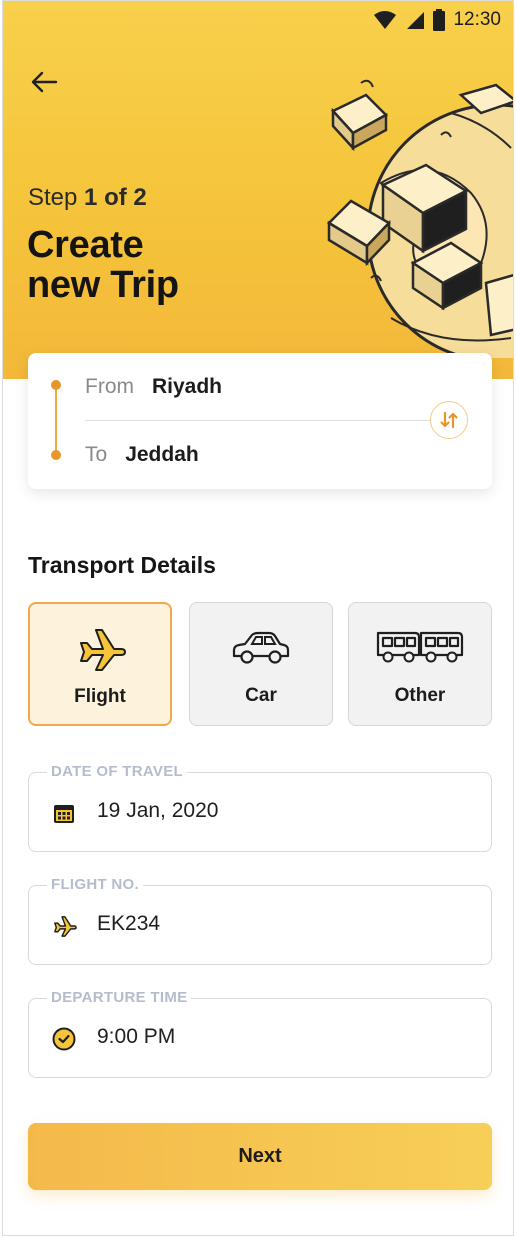 The image size is (516, 1238). I want to click on status-bar: 12:30, so click(437, 20).